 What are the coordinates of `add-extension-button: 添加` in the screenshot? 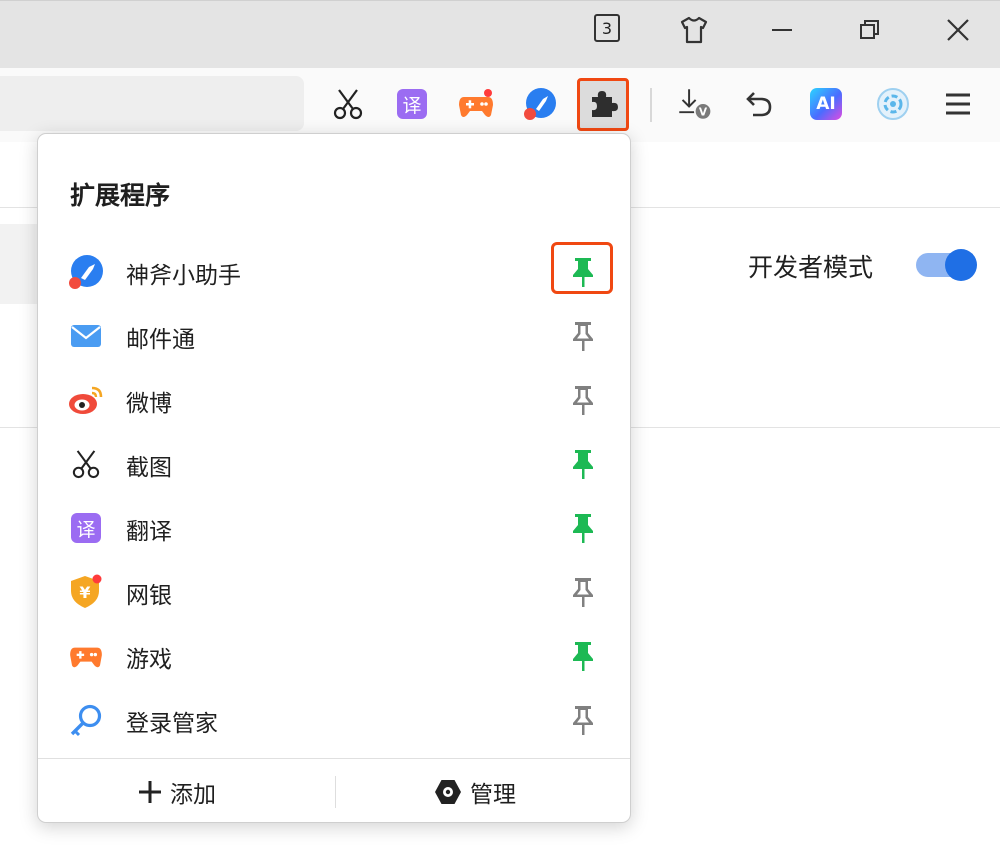 It's located at (177, 792).